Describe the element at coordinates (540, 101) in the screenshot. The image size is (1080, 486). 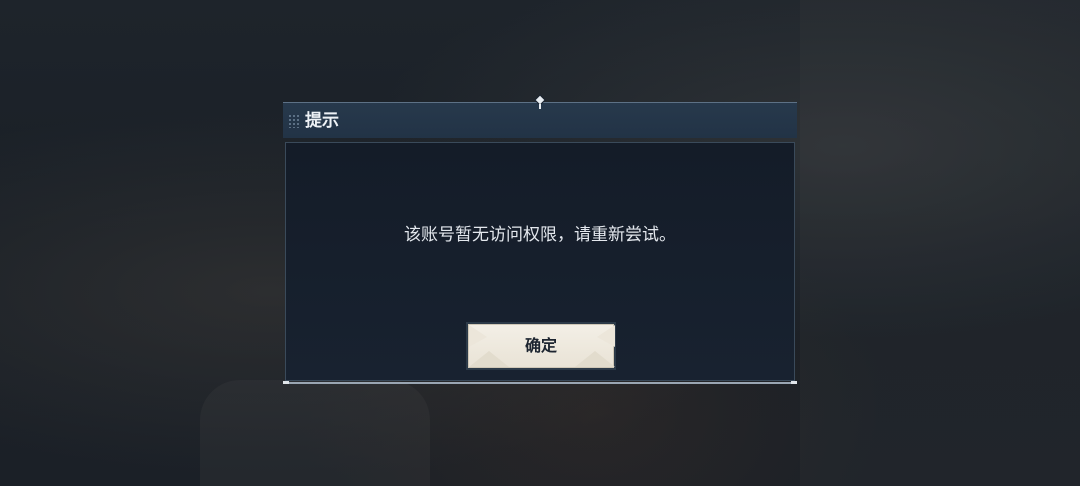
I see `diamond-pin-icon` at that location.